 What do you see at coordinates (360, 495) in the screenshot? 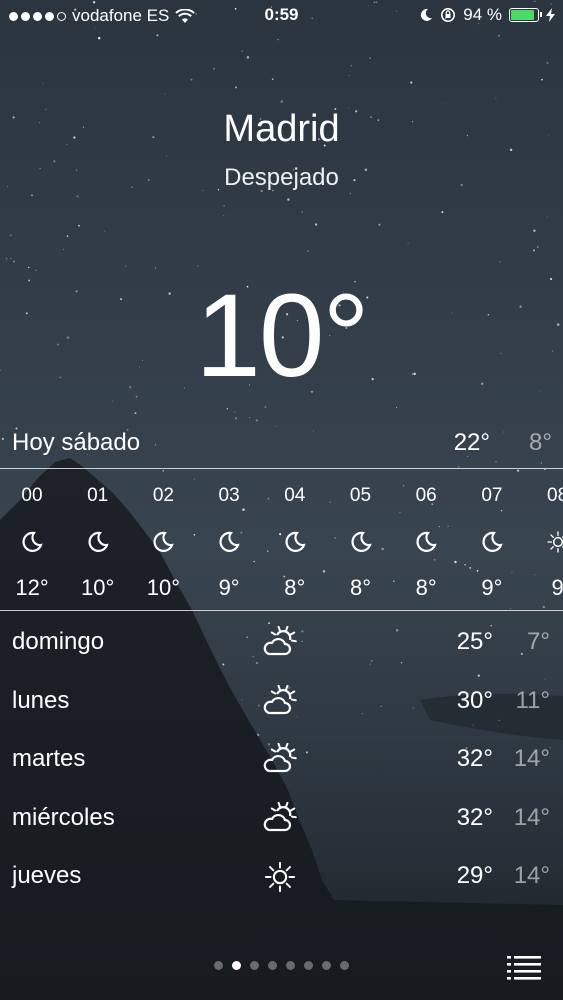
I see `hour-label: 05` at bounding box center [360, 495].